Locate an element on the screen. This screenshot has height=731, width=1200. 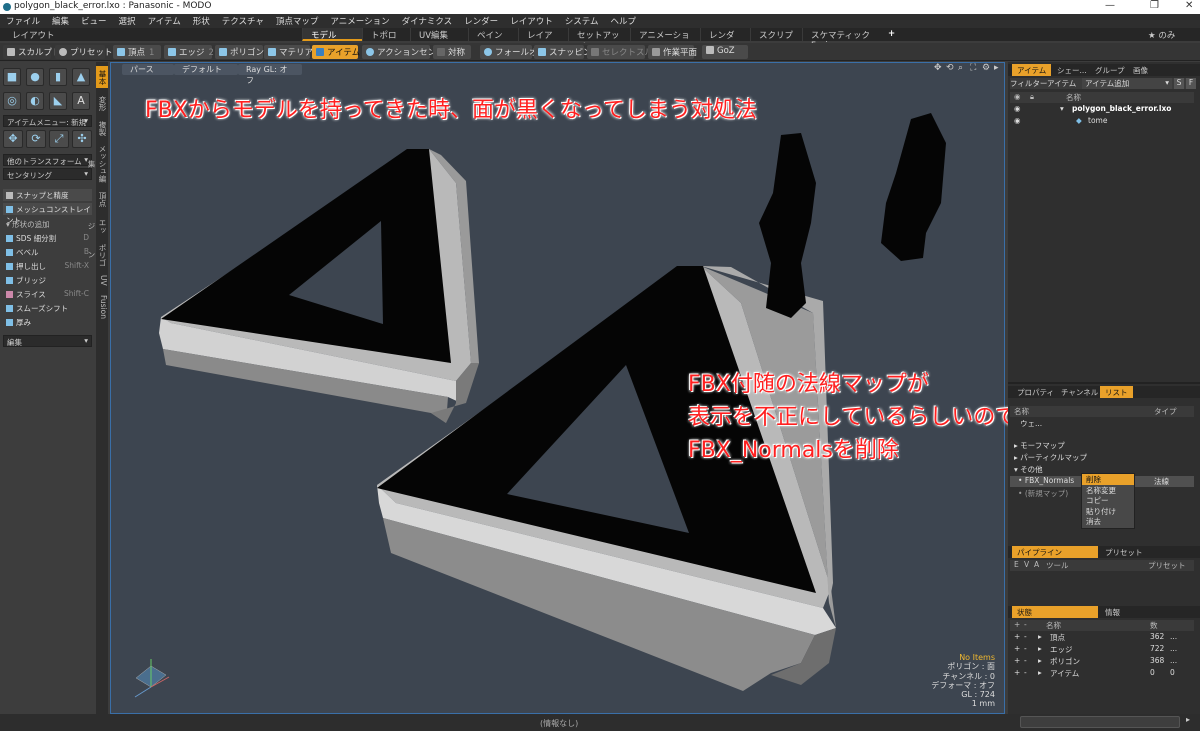
tool-thicken: 厚み is located at coordinates (47, 322).